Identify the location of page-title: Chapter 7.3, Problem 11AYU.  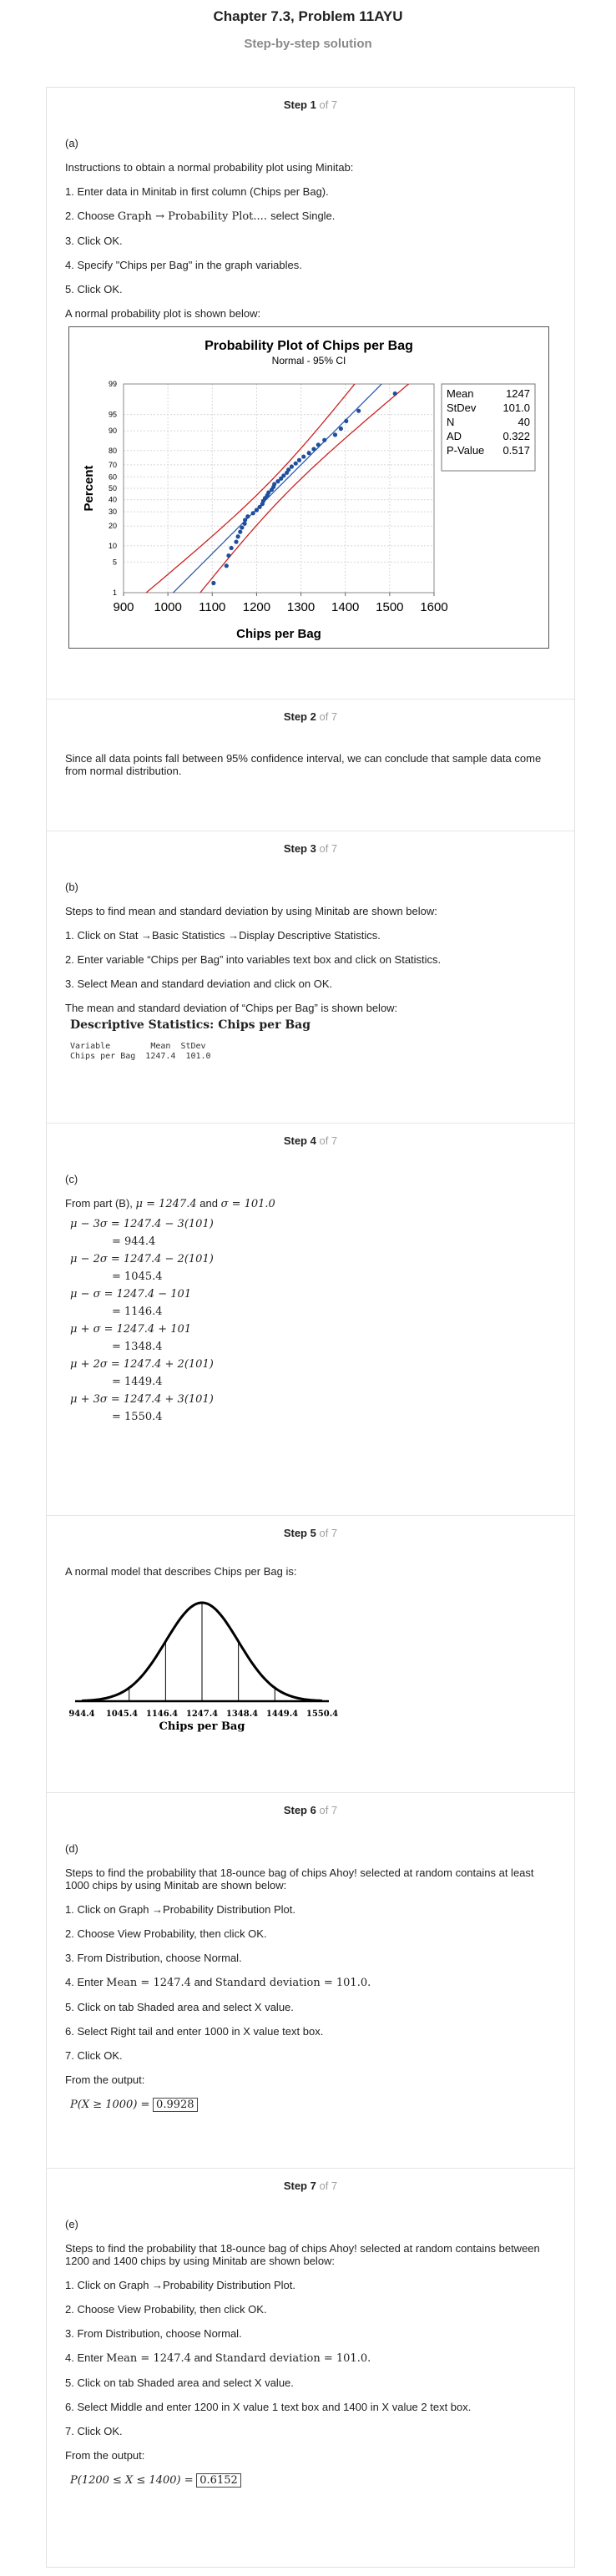
(308, 16).